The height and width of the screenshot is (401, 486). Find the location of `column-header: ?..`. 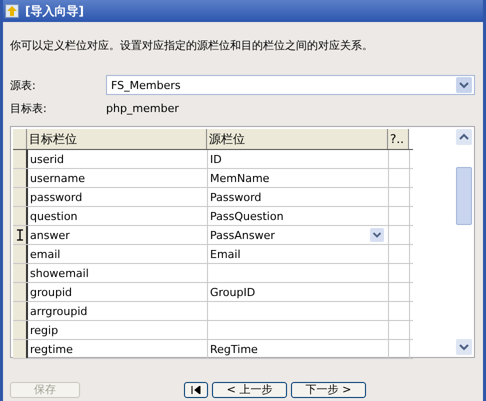

column-header: ?.. is located at coordinates (398, 139).